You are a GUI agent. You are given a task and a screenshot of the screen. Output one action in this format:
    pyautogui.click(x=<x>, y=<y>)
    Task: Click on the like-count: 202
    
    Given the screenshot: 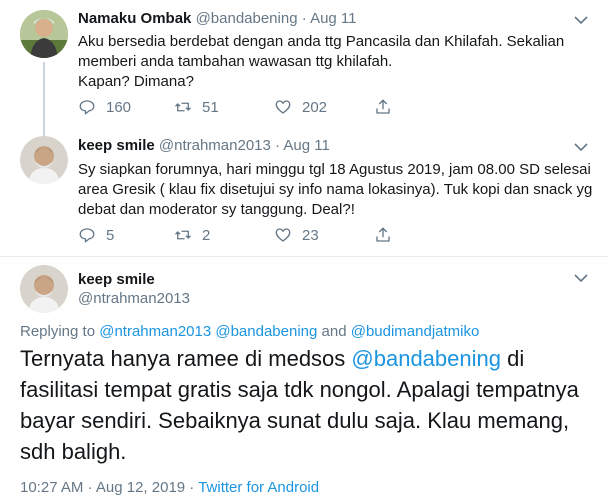 What is the action you would take?
    pyautogui.click(x=315, y=107)
    